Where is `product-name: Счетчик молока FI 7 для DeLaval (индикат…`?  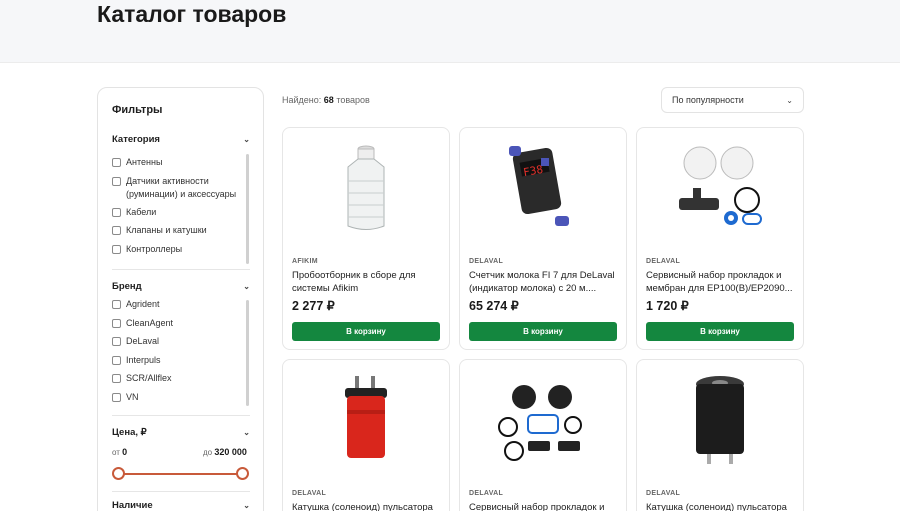
product-name: Счетчик молока FI 7 для DeLaval (индикат… is located at coordinates (544, 282).